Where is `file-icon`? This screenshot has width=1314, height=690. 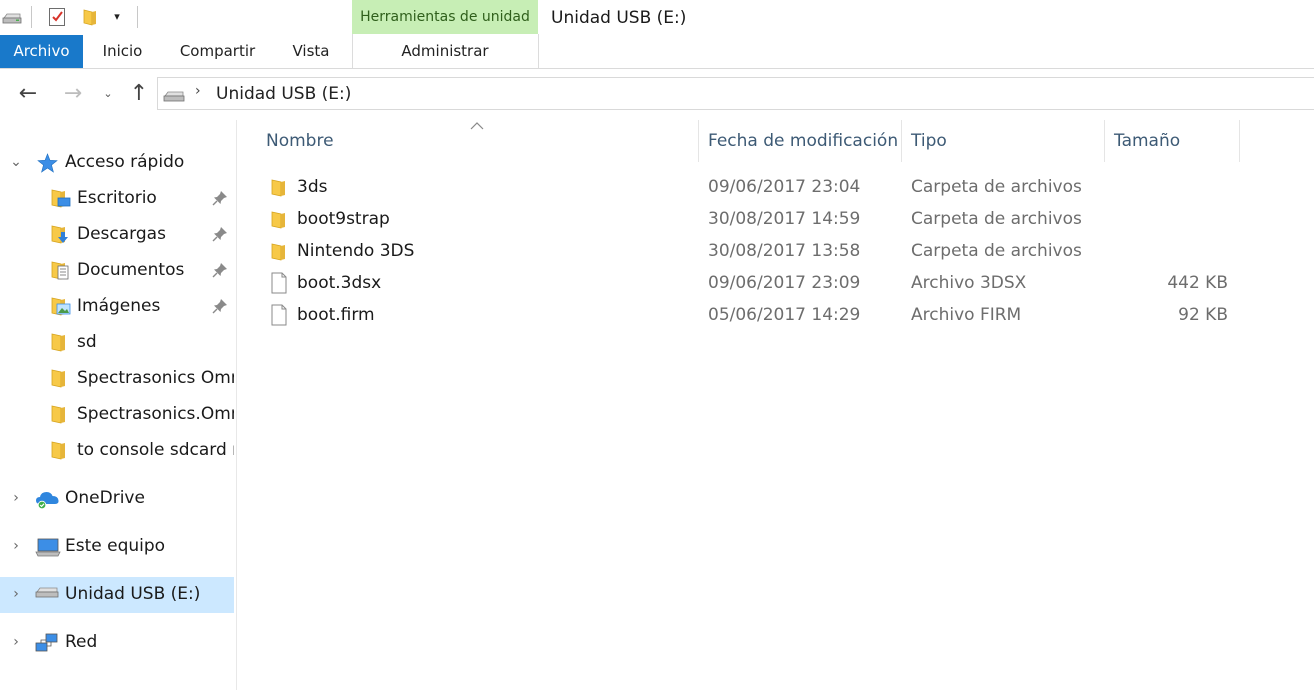
file-icon is located at coordinates (279, 285).